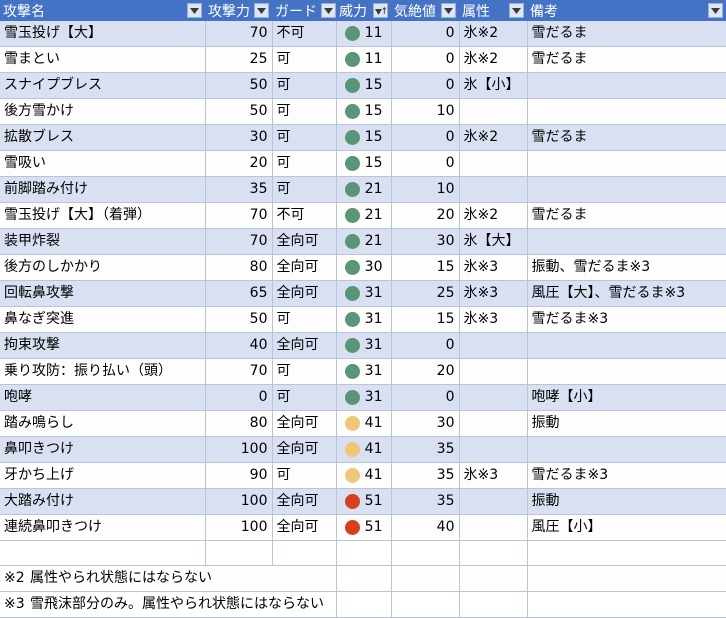 The width and height of the screenshot is (726, 618). What do you see at coordinates (415, 11) in the screenshot?
I see `column-header-stun-label: 気絶値` at bounding box center [415, 11].